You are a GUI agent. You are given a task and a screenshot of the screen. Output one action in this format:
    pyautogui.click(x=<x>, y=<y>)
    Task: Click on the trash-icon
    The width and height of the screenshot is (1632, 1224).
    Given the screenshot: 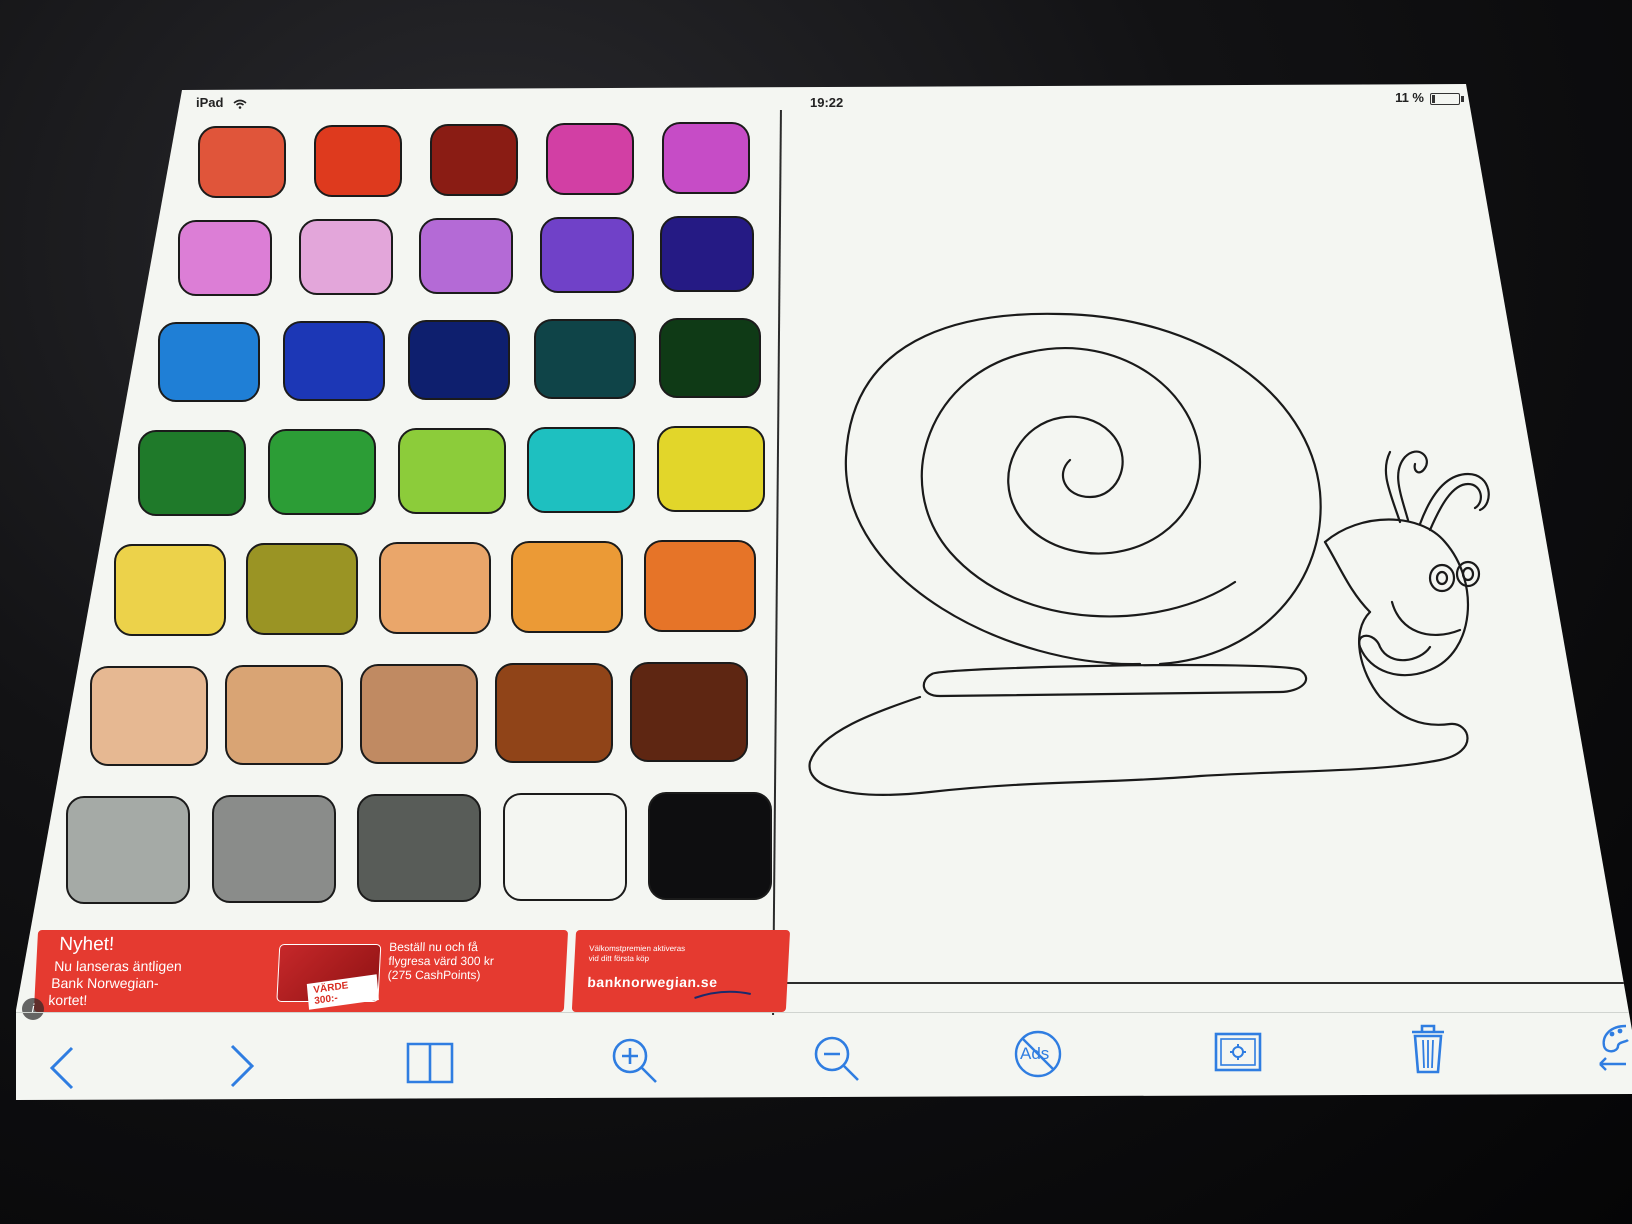 What is the action you would take?
    pyautogui.click(x=1428, y=1049)
    